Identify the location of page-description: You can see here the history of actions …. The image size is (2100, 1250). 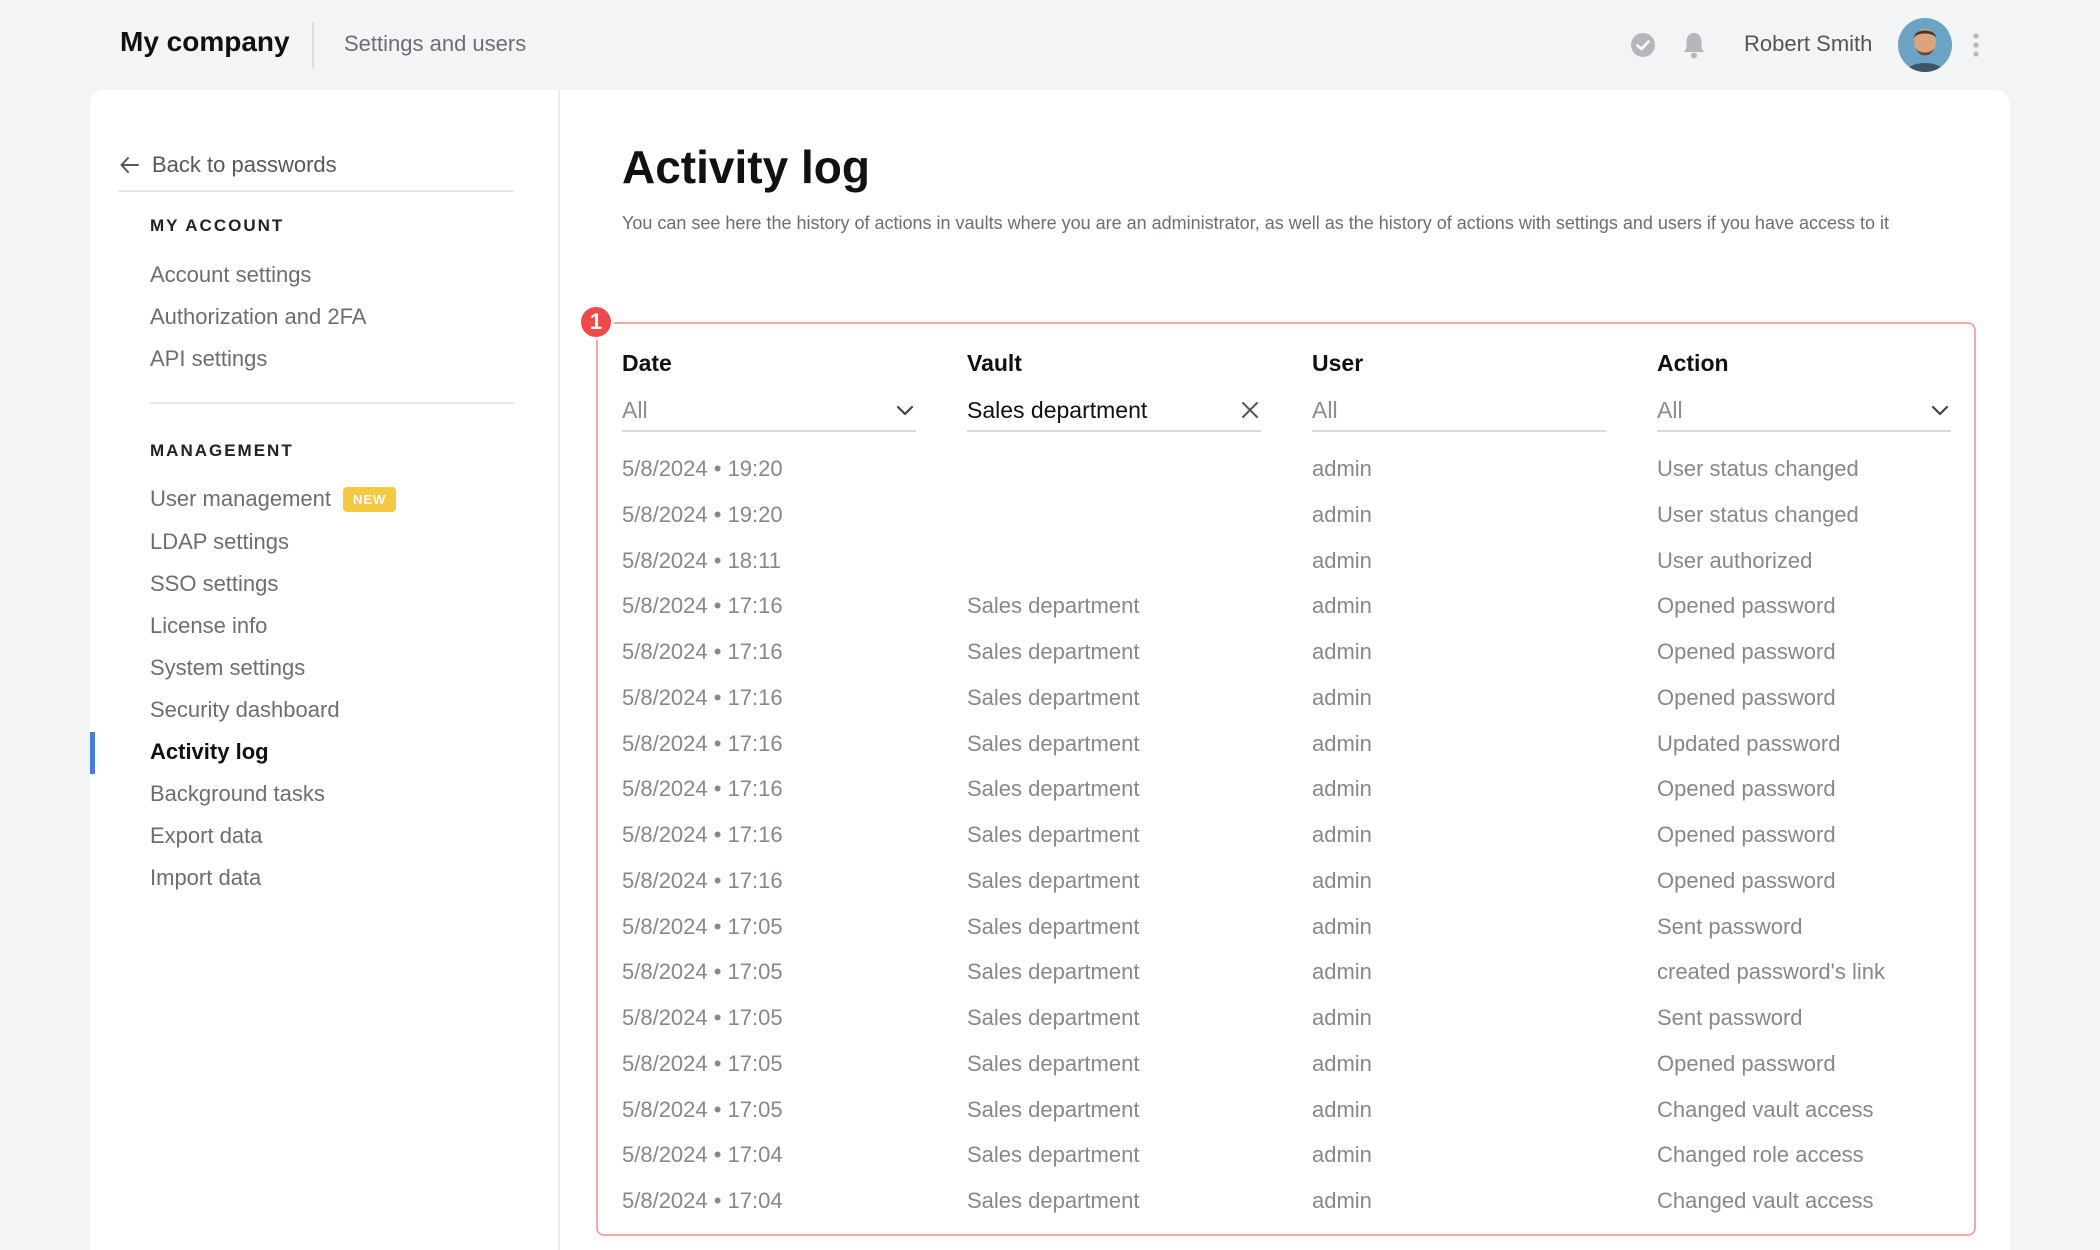
(1256, 223).